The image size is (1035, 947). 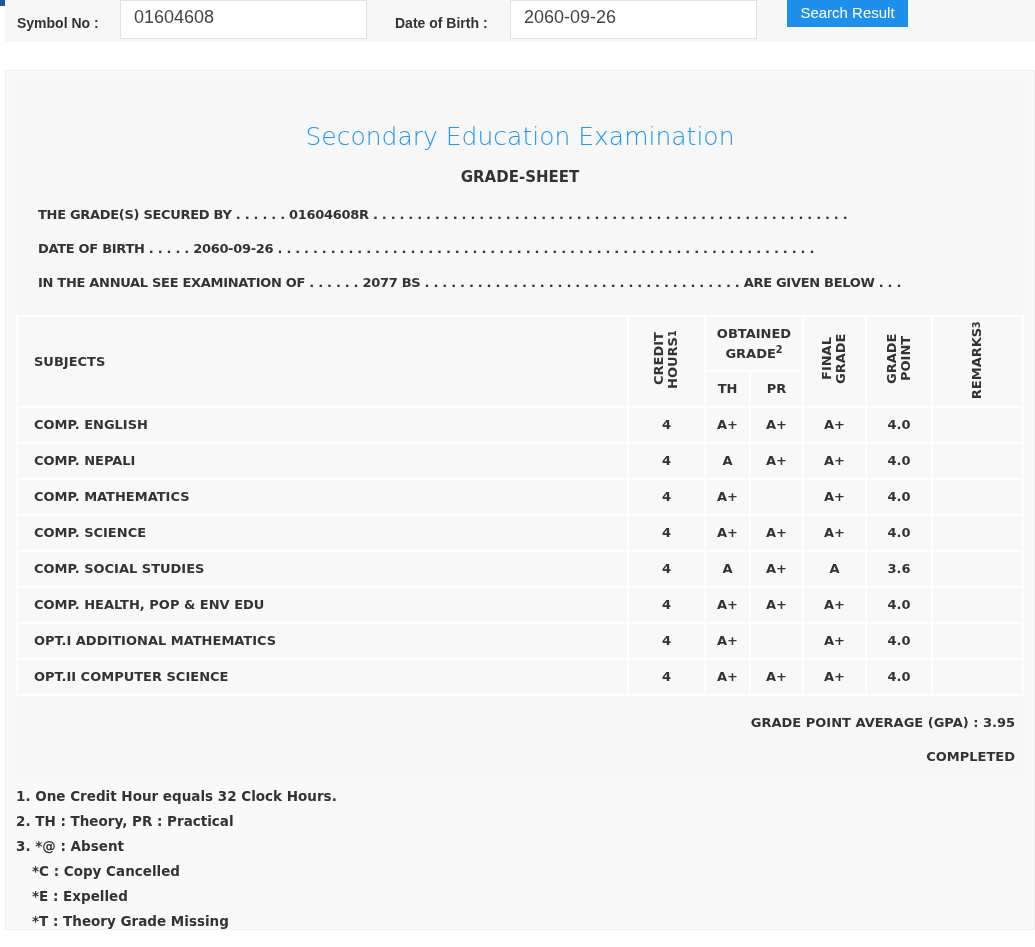 I want to click on column-header: OBTAINED GRADE$^{2}$, so click(x=754, y=344).